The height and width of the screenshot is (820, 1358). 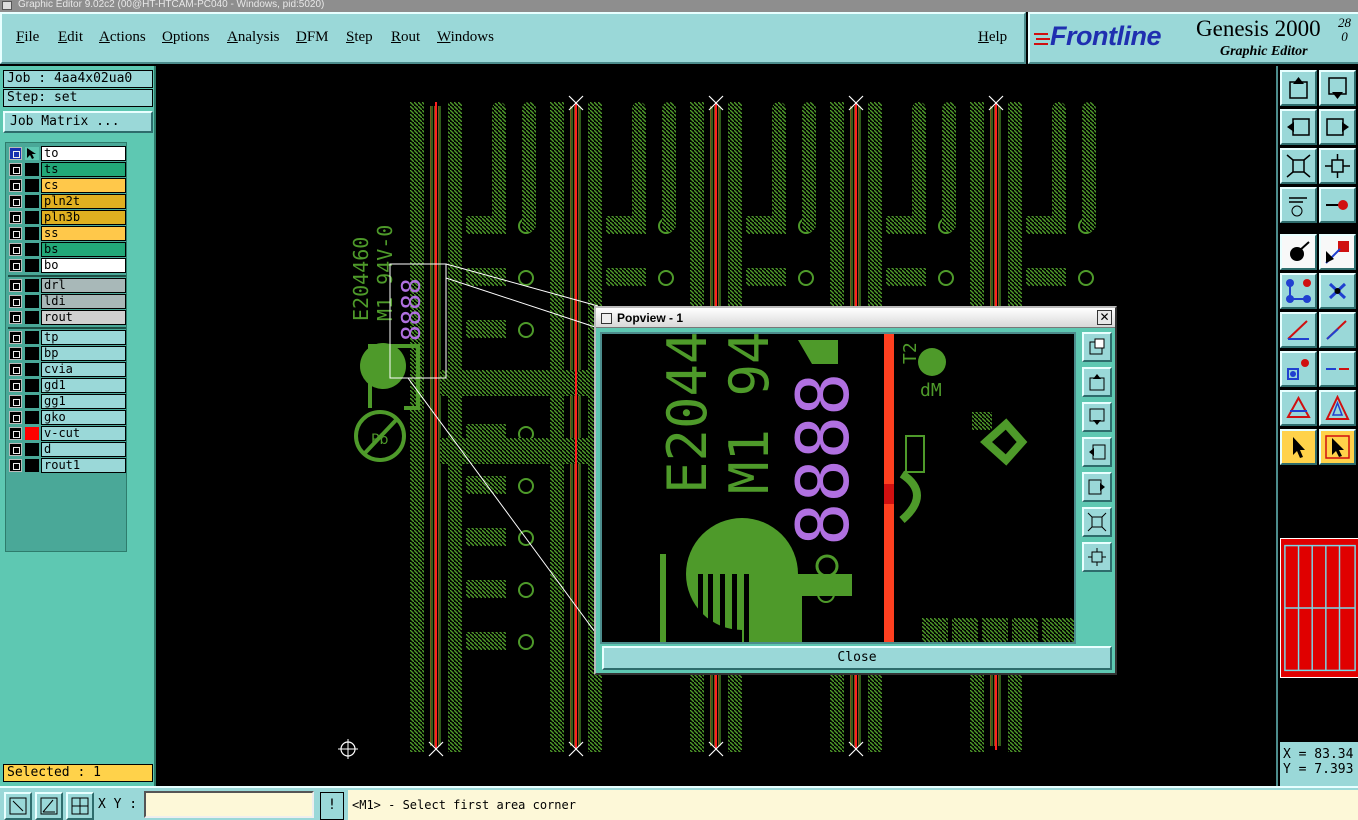 I want to click on layer-row-pln3b: pln3b, so click(x=67, y=217).